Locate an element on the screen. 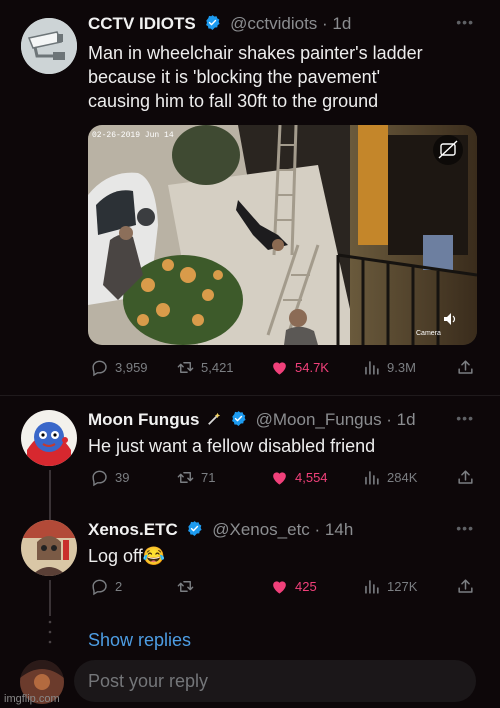  handle-timestamp: @cctvidiots · 1d is located at coordinates (290, 23).